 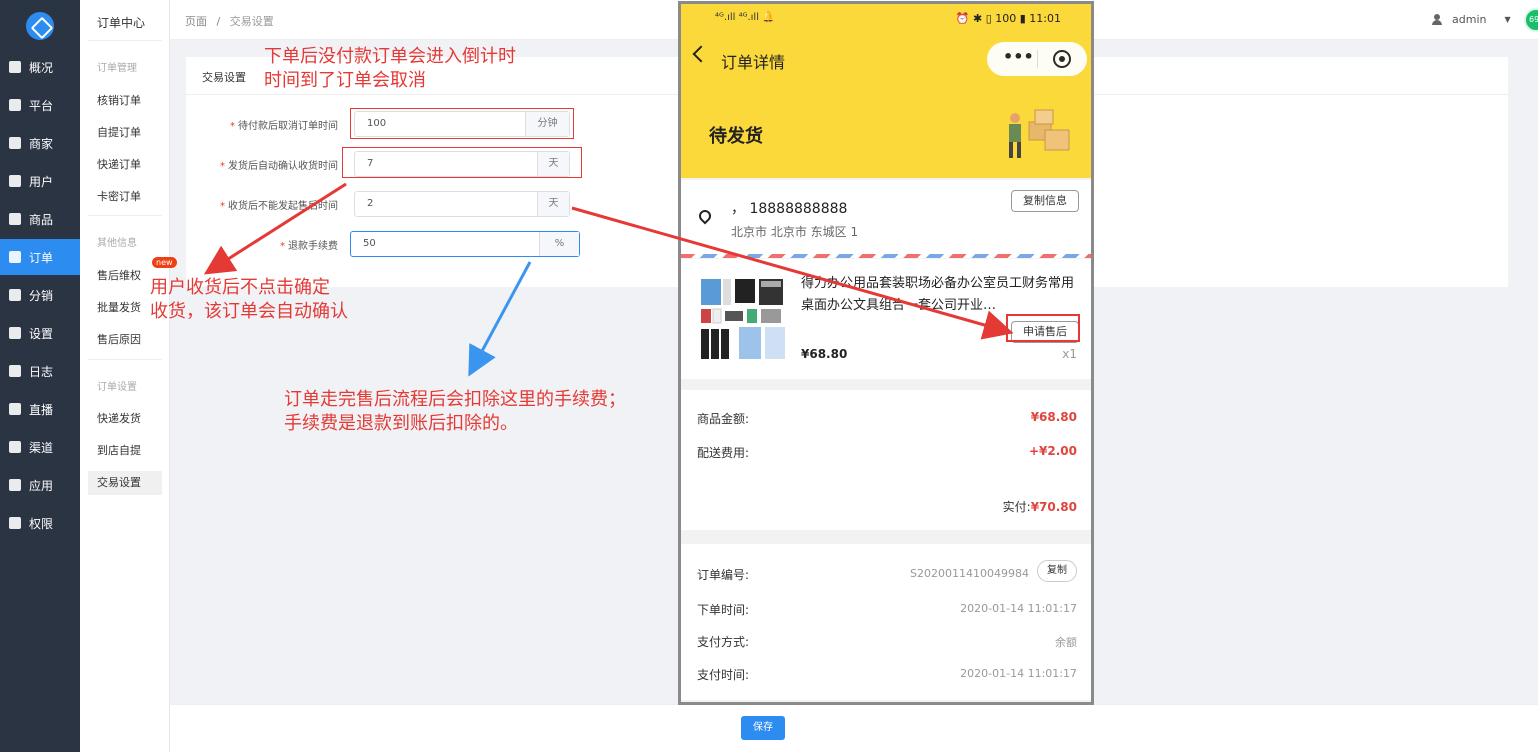 I want to click on field-label: * 待付款后取消订单时间, so click(x=284, y=126).